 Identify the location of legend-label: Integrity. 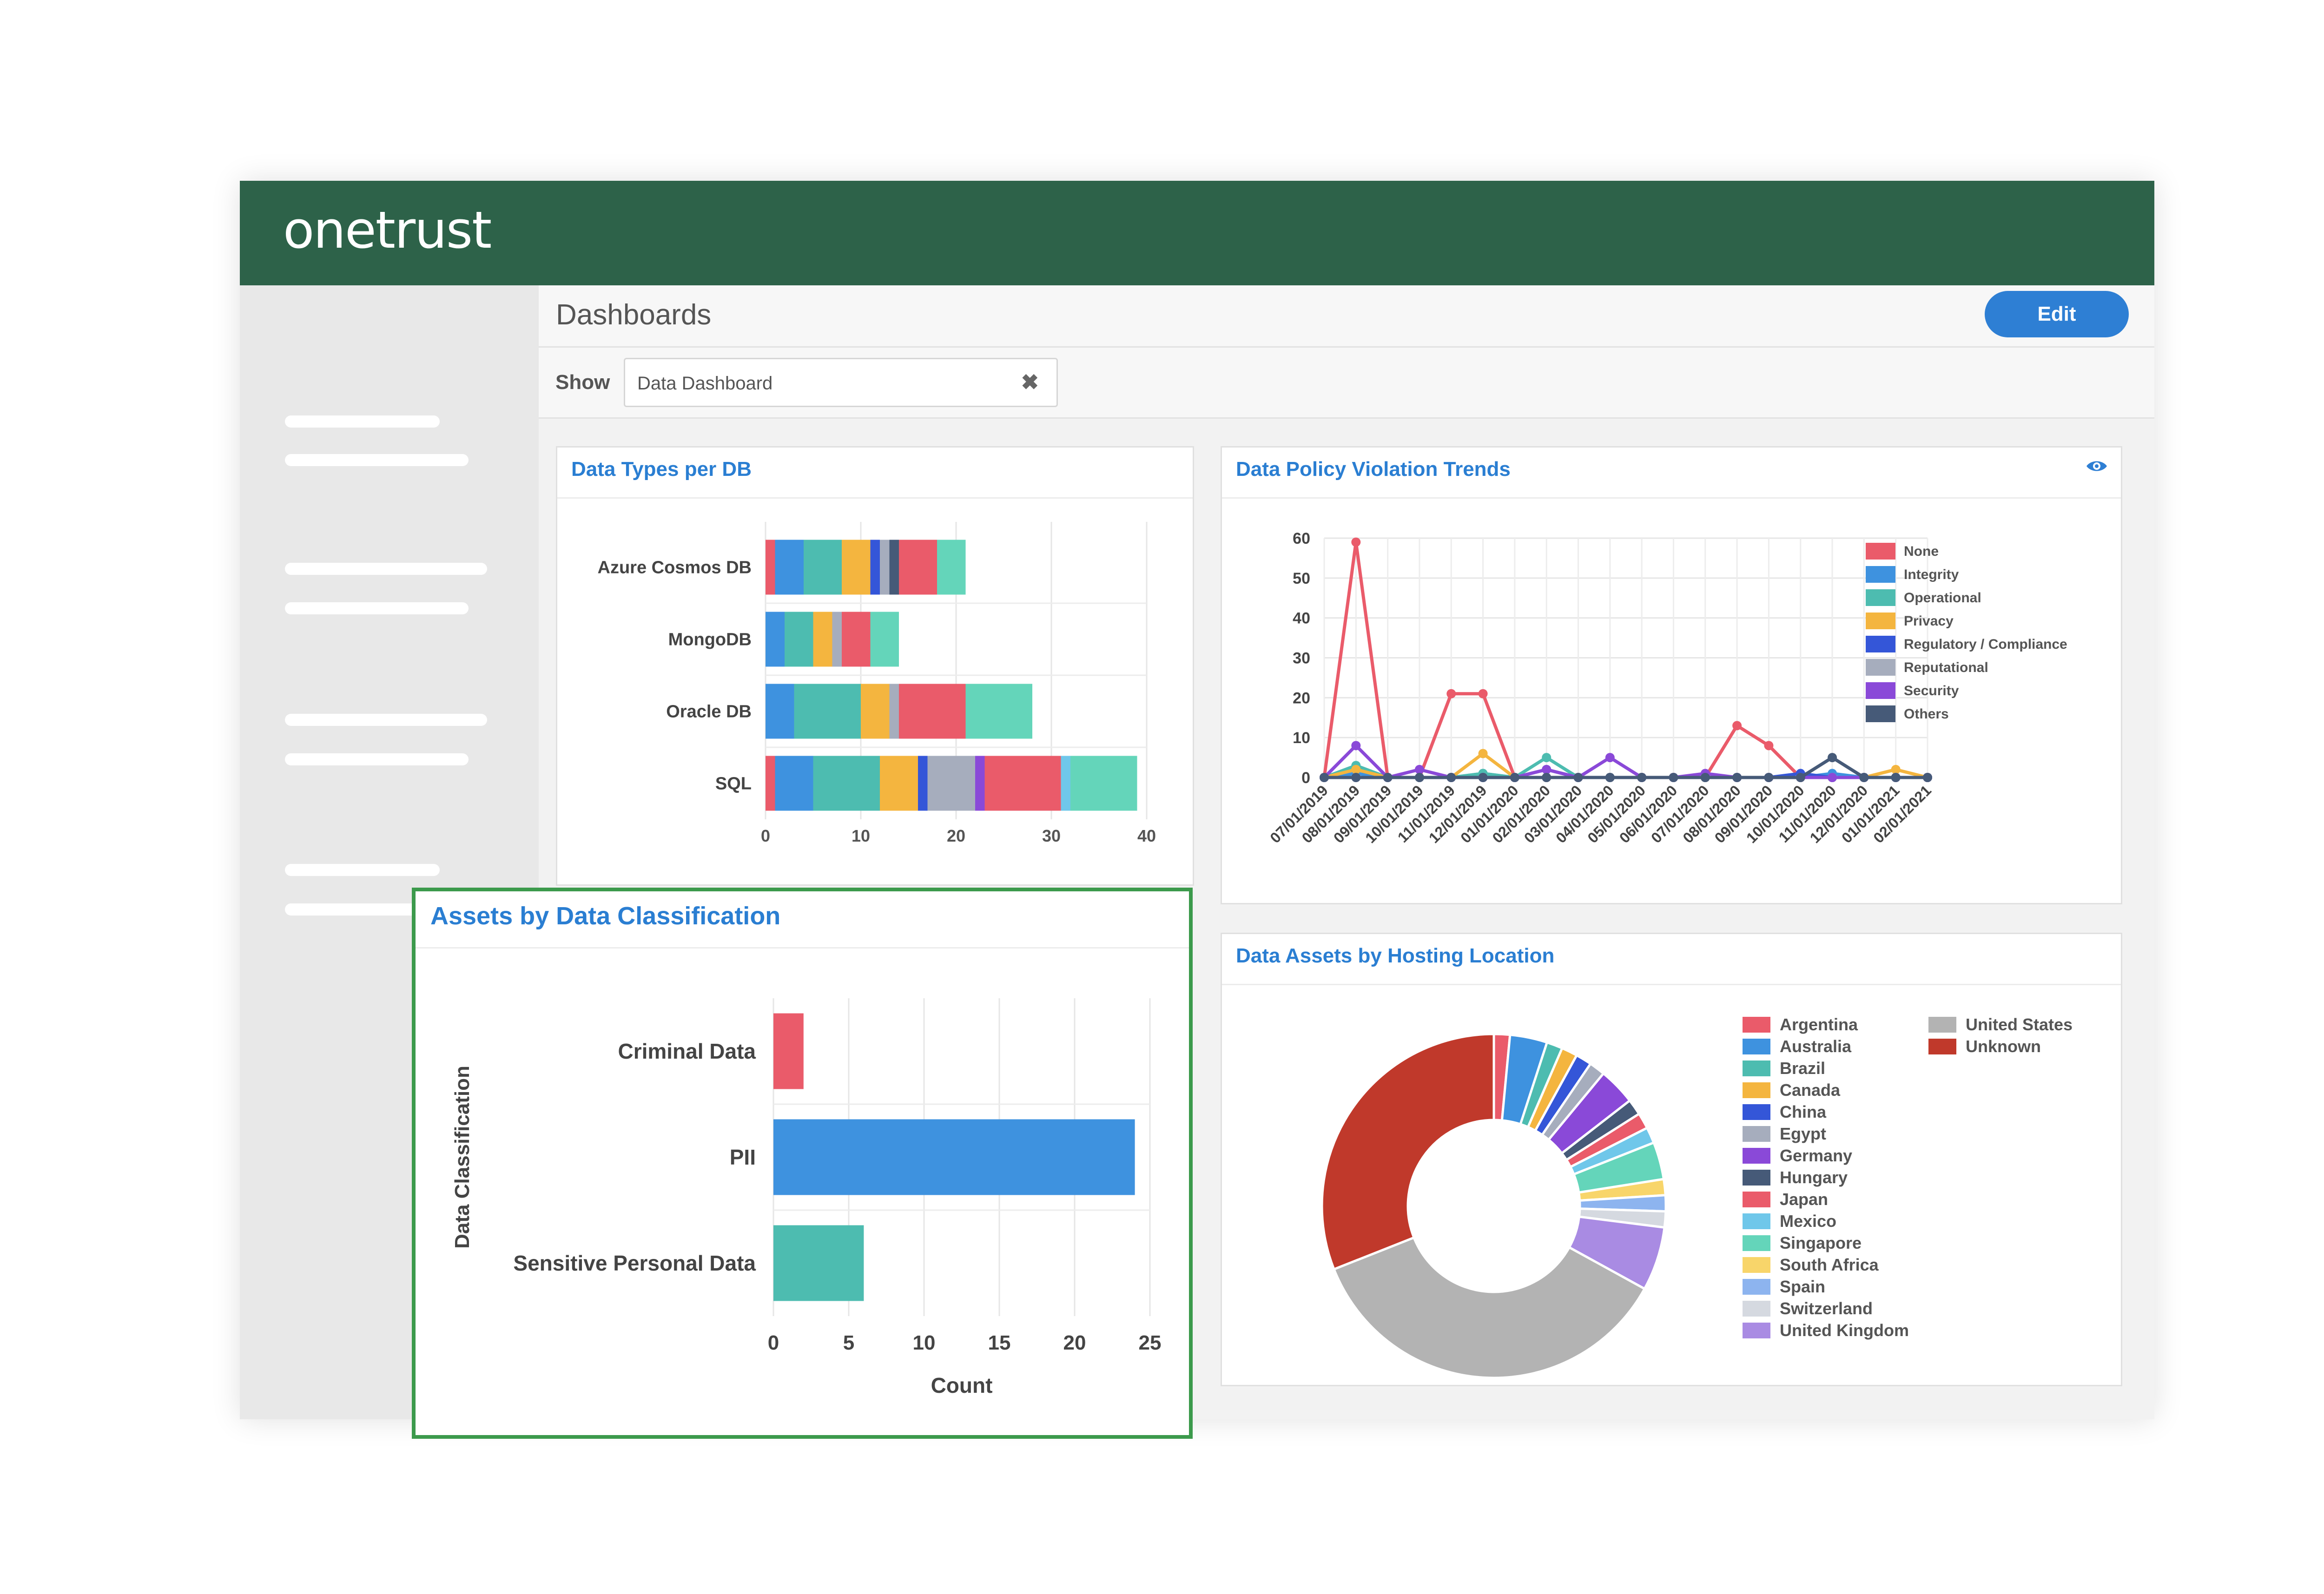
(1931, 574).